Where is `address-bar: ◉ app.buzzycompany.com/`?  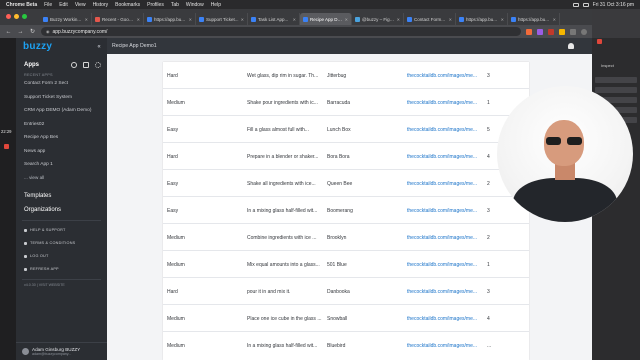
address-bar: ◉ app.buzzycompany.com/ is located at coordinates (281, 31).